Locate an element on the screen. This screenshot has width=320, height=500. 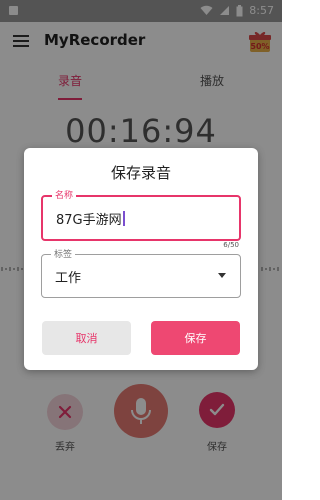
name-input-value: 87G手游网 is located at coordinates (89, 220).